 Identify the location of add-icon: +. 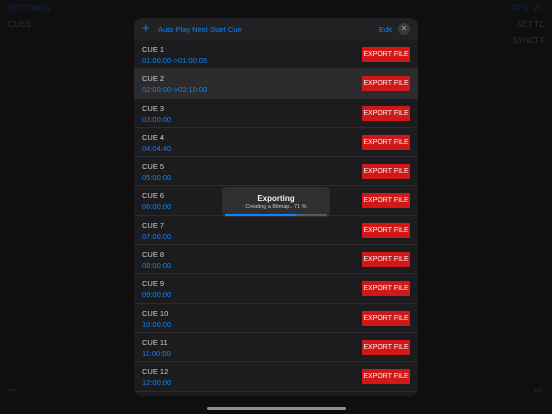
(146, 28).